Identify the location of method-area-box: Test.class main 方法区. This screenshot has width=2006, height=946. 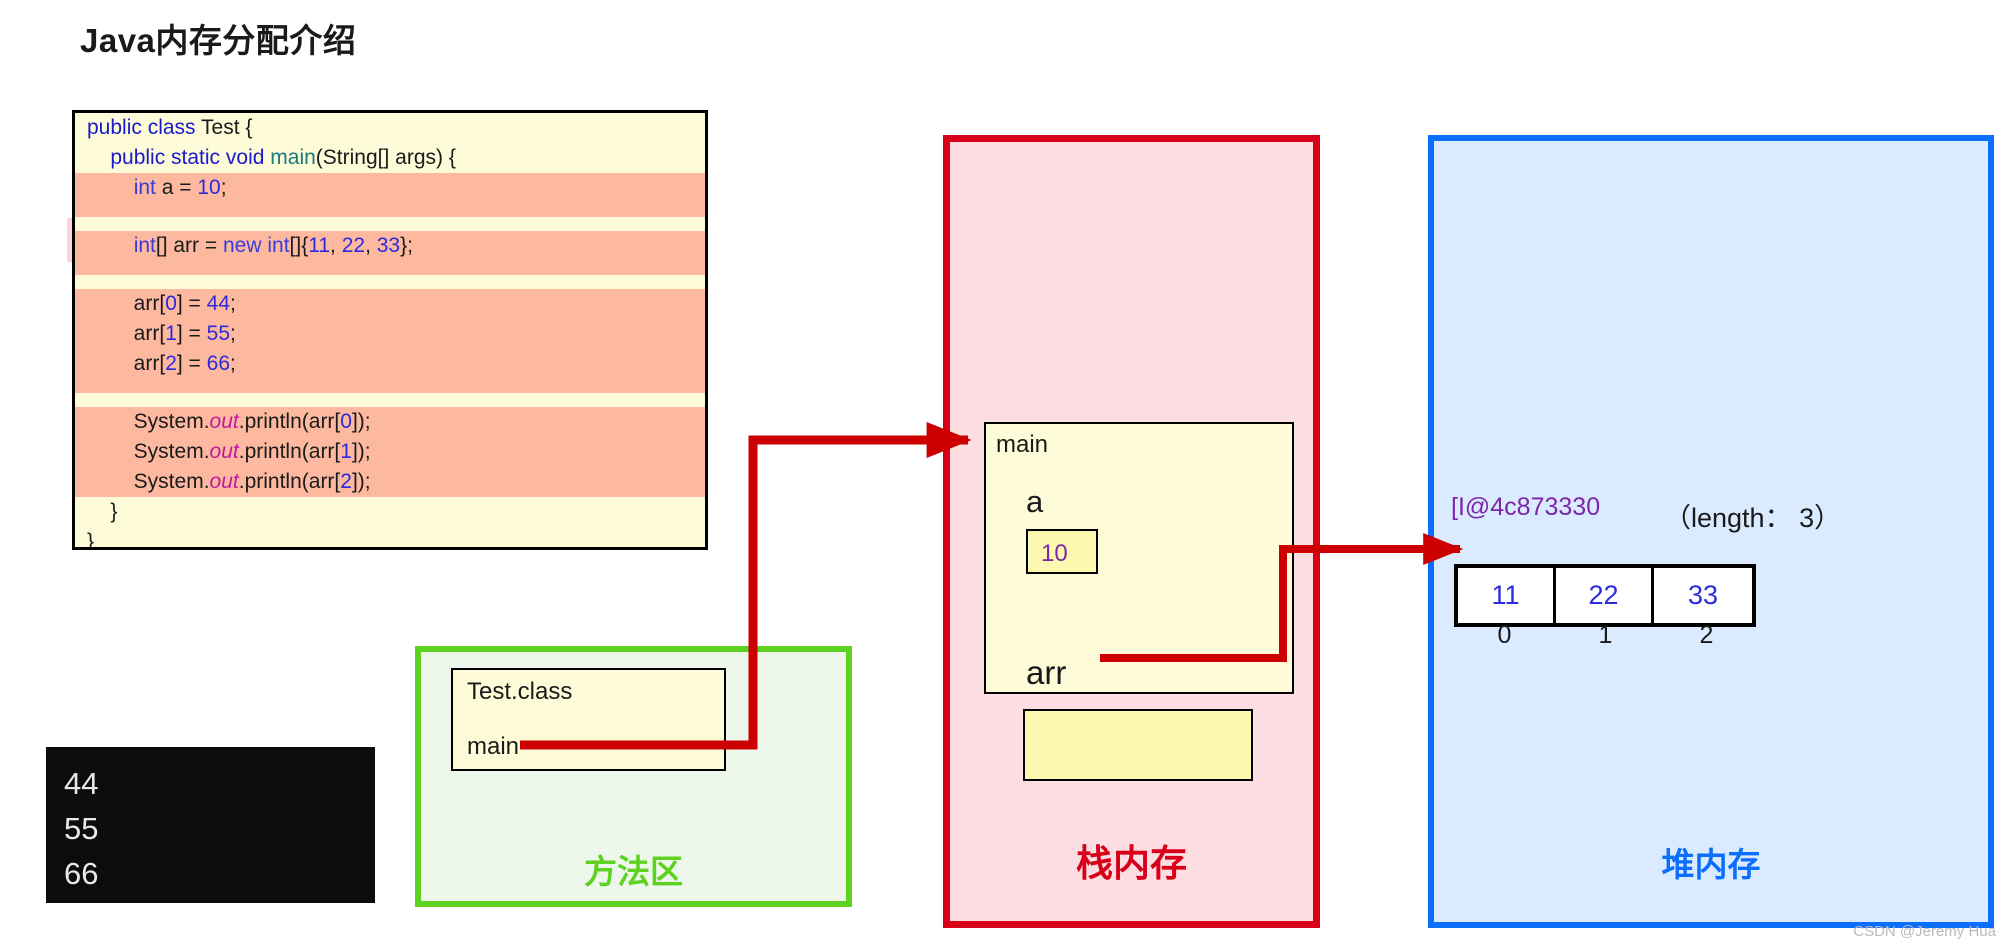
(633, 776).